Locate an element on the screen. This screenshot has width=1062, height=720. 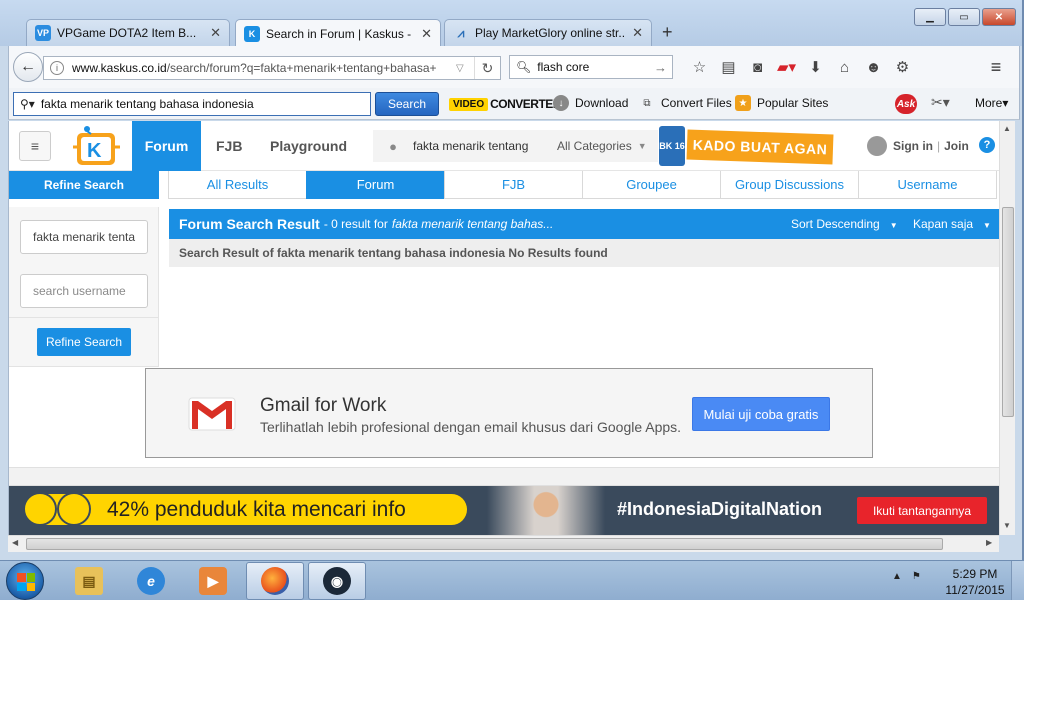
chat-icon: ☻ is located at coordinates (873, 67).